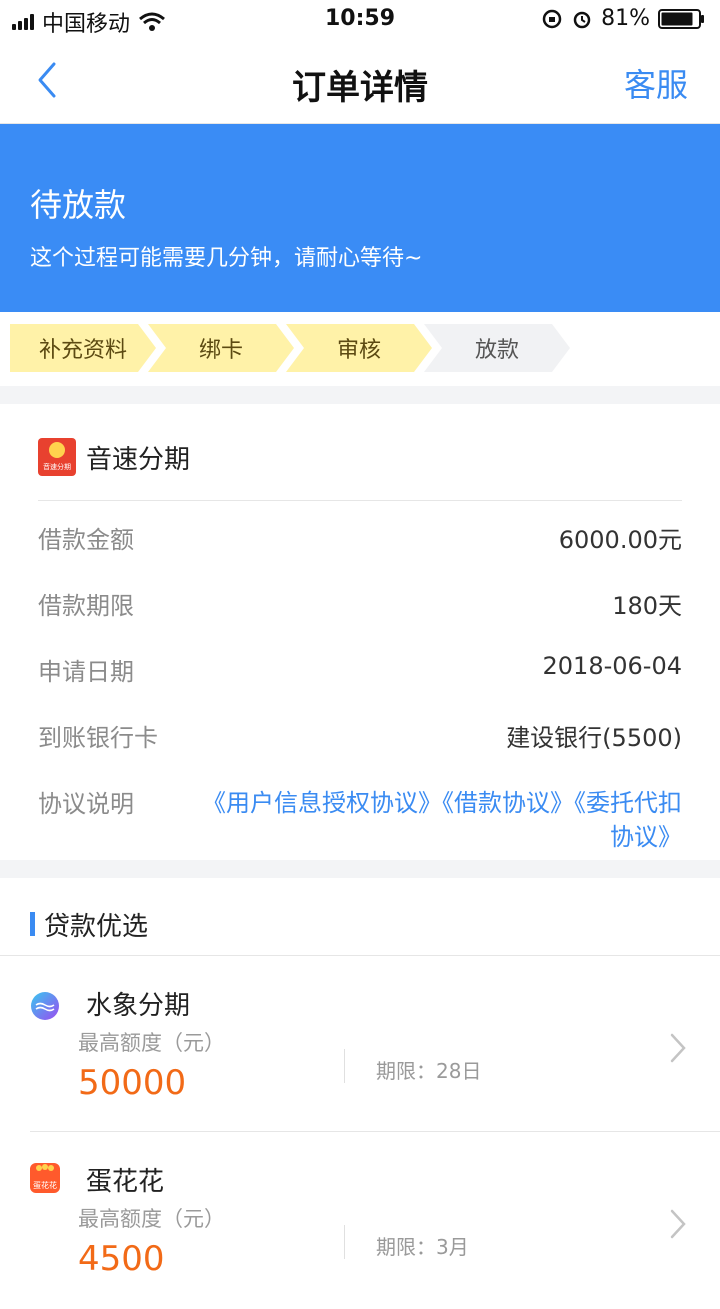  What do you see at coordinates (86, 540) in the screenshot?
I see `detail-label: 借款金额` at bounding box center [86, 540].